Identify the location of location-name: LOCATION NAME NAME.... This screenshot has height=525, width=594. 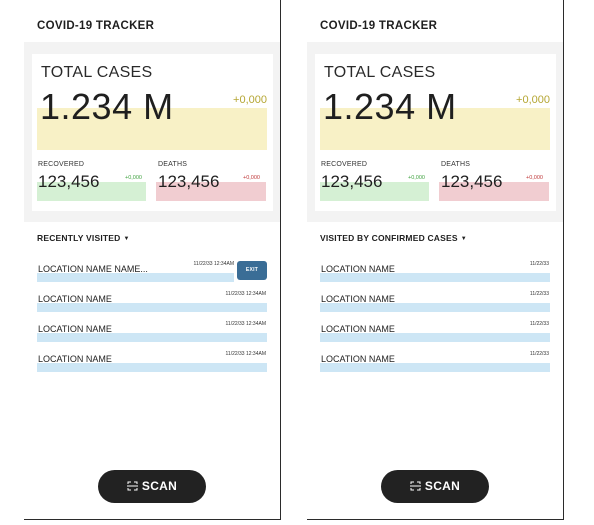
(93, 269).